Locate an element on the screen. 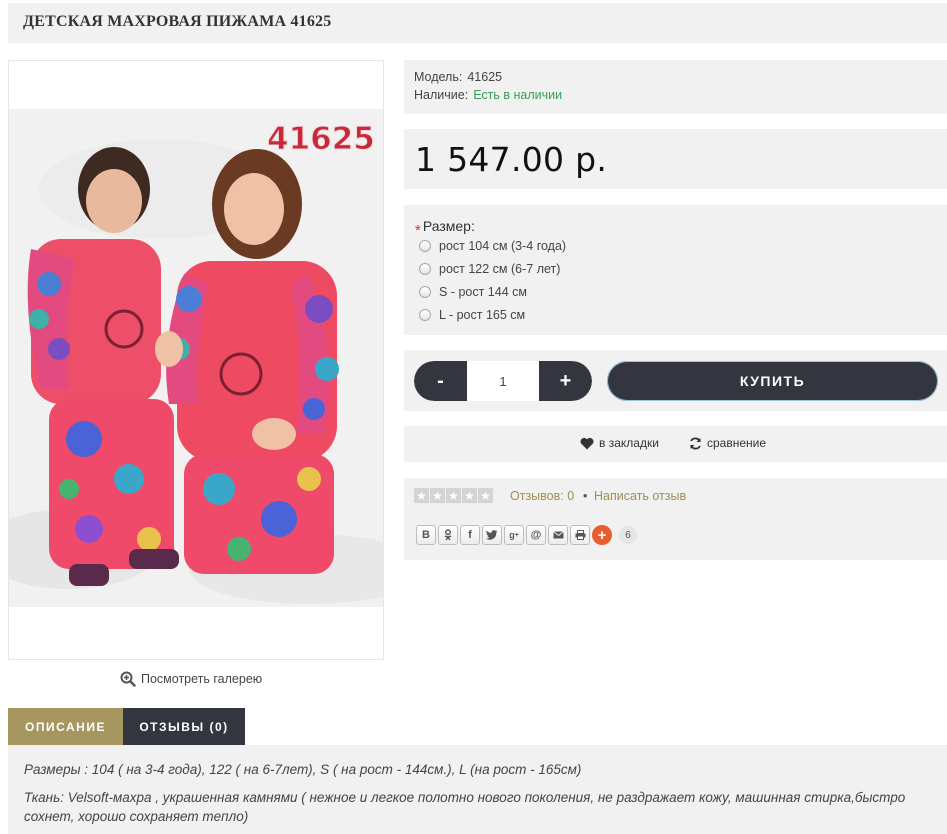 This screenshot has height=834, width=947. page-title: ДЕТСКАЯ МАХРОВАЯ ПИЖАМА 41625 is located at coordinates (177, 21).